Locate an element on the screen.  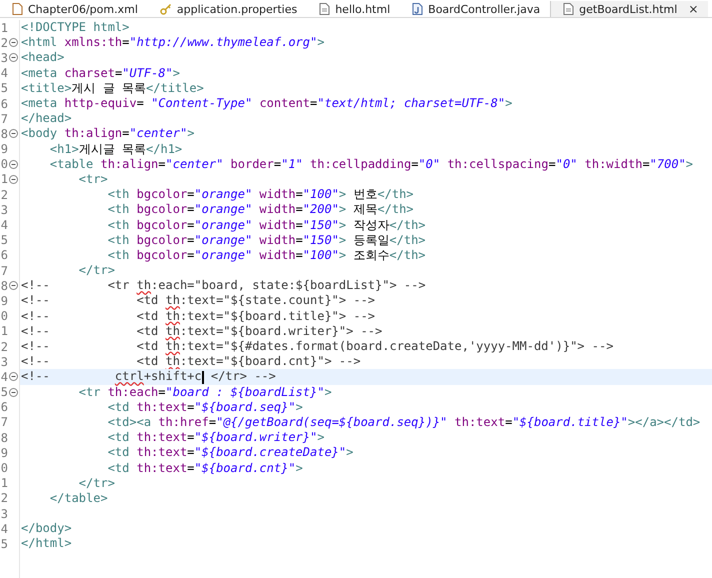
code-line: <th bgcolor="orange" width="200"> 제목</th> is located at coordinates (260, 210).